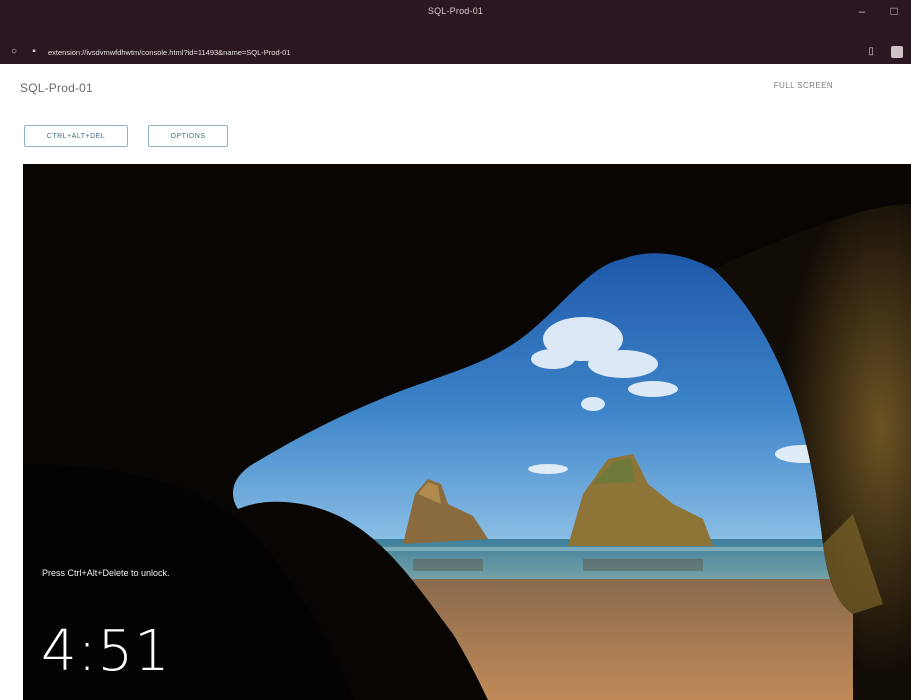  I want to click on lock-icon: ▪, so click(34, 52).